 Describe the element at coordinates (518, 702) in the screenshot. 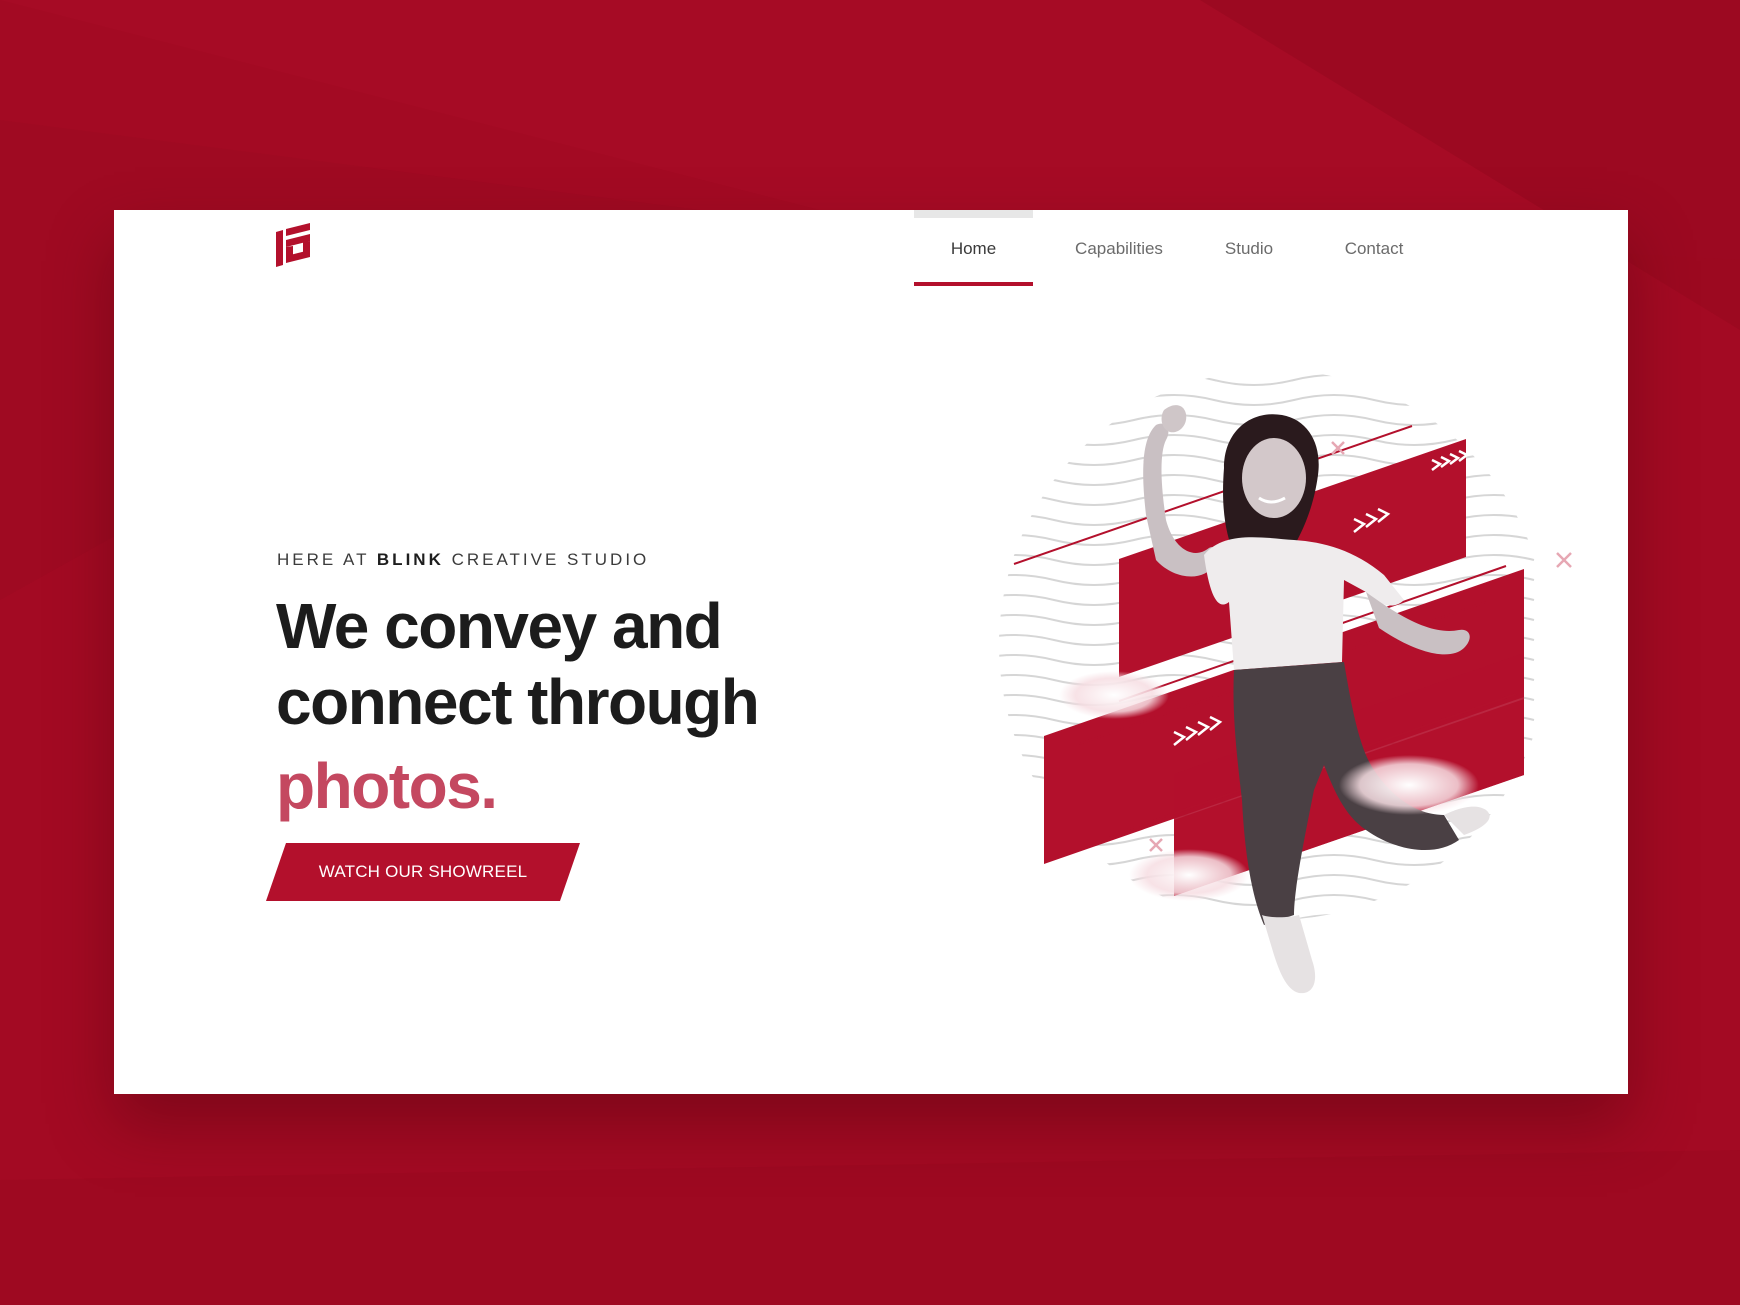

I see `headline-line-2: connect through` at that location.